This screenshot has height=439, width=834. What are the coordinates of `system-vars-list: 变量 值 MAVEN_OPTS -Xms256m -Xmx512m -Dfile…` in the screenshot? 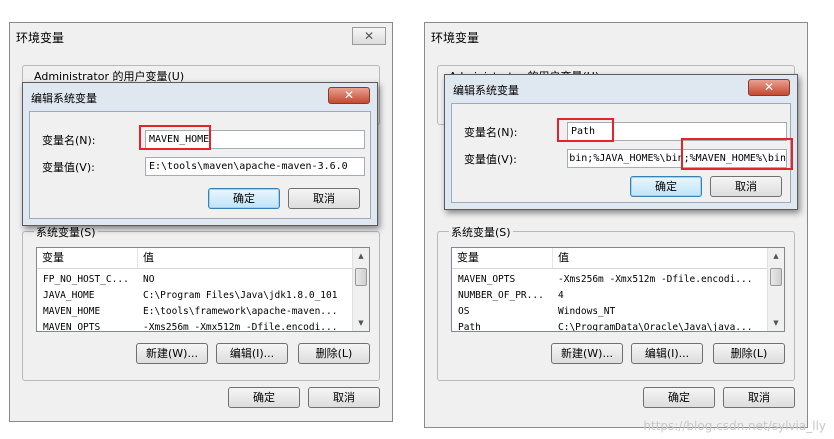 It's located at (618, 289).